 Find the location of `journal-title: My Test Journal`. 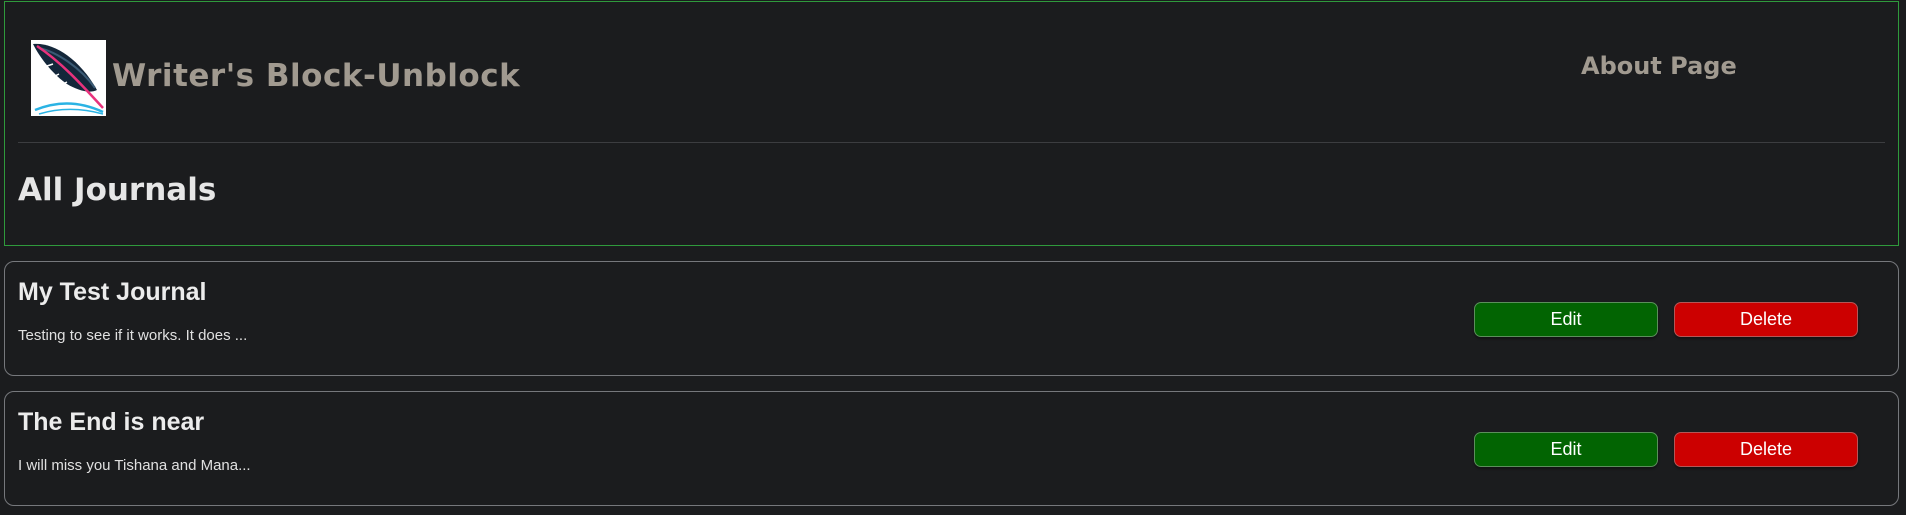

journal-title: My Test Journal is located at coordinates (112, 292).